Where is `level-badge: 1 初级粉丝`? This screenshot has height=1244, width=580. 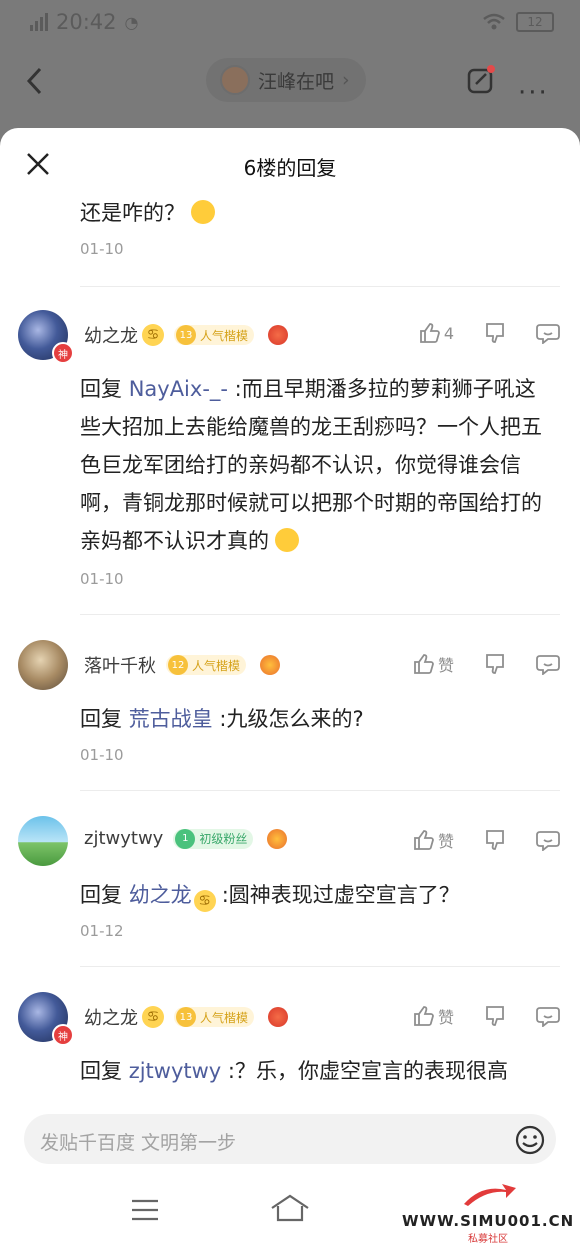 level-badge: 1 初级粉丝 is located at coordinates (213, 838).